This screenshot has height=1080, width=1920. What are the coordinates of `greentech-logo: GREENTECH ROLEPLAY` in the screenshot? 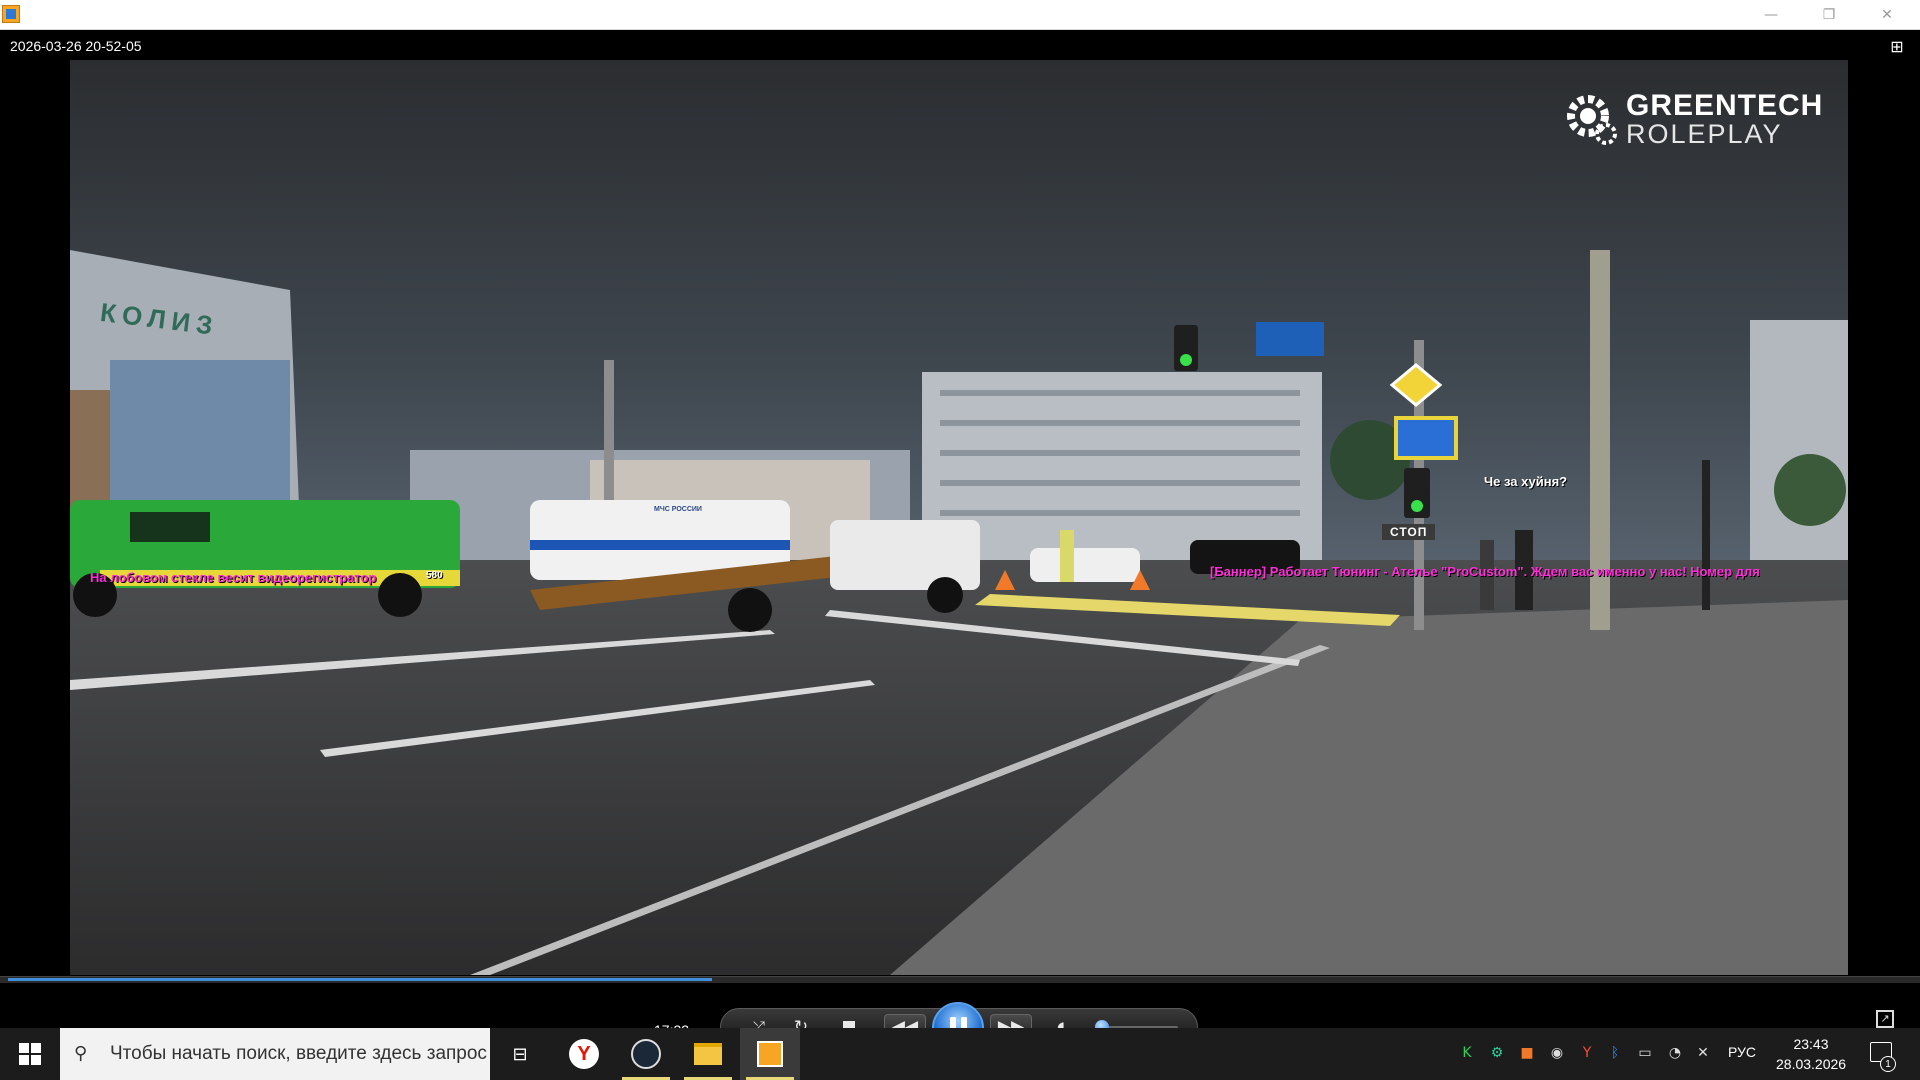 It's located at (1692, 119).